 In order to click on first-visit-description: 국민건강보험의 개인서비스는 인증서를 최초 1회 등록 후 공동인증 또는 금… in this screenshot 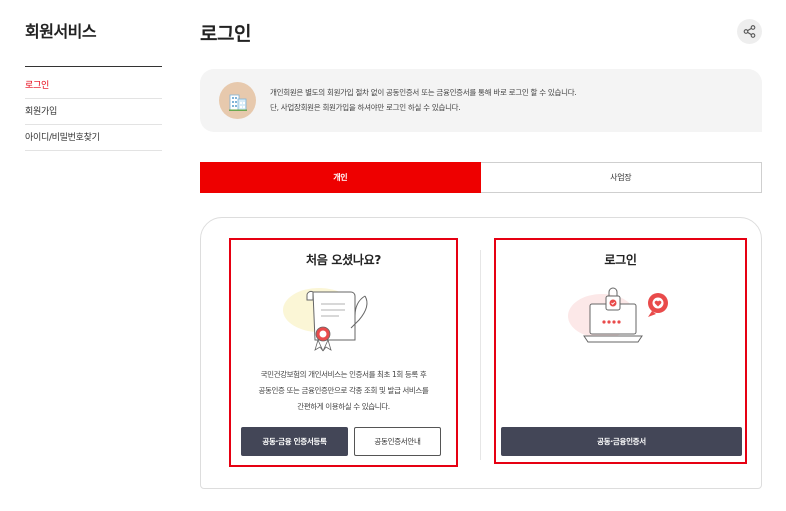, I will do `click(343, 391)`.